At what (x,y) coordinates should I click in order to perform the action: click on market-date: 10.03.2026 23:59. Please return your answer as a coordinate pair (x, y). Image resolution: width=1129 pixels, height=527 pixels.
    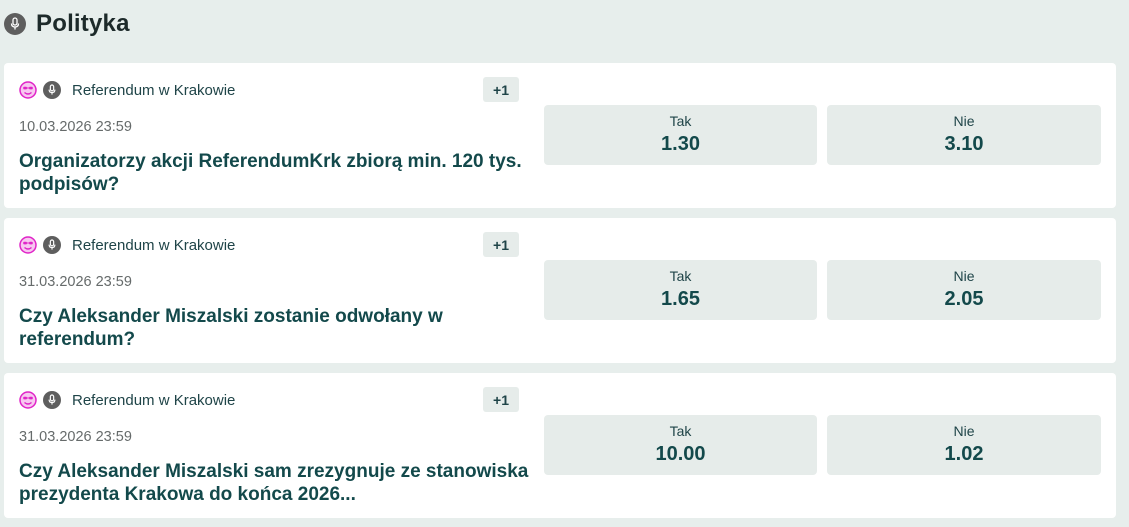
    Looking at the image, I should click on (75, 127).